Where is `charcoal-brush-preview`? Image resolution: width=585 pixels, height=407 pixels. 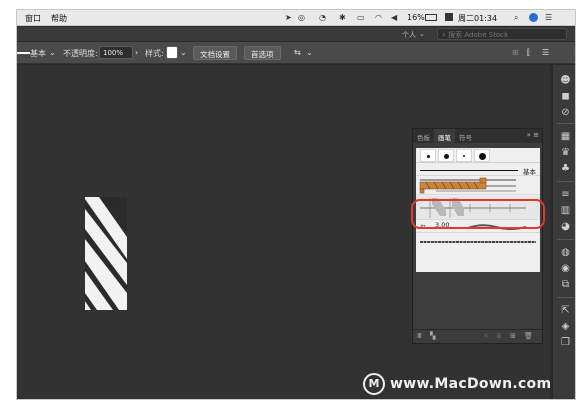
charcoal-brush-preview is located at coordinates (478, 242).